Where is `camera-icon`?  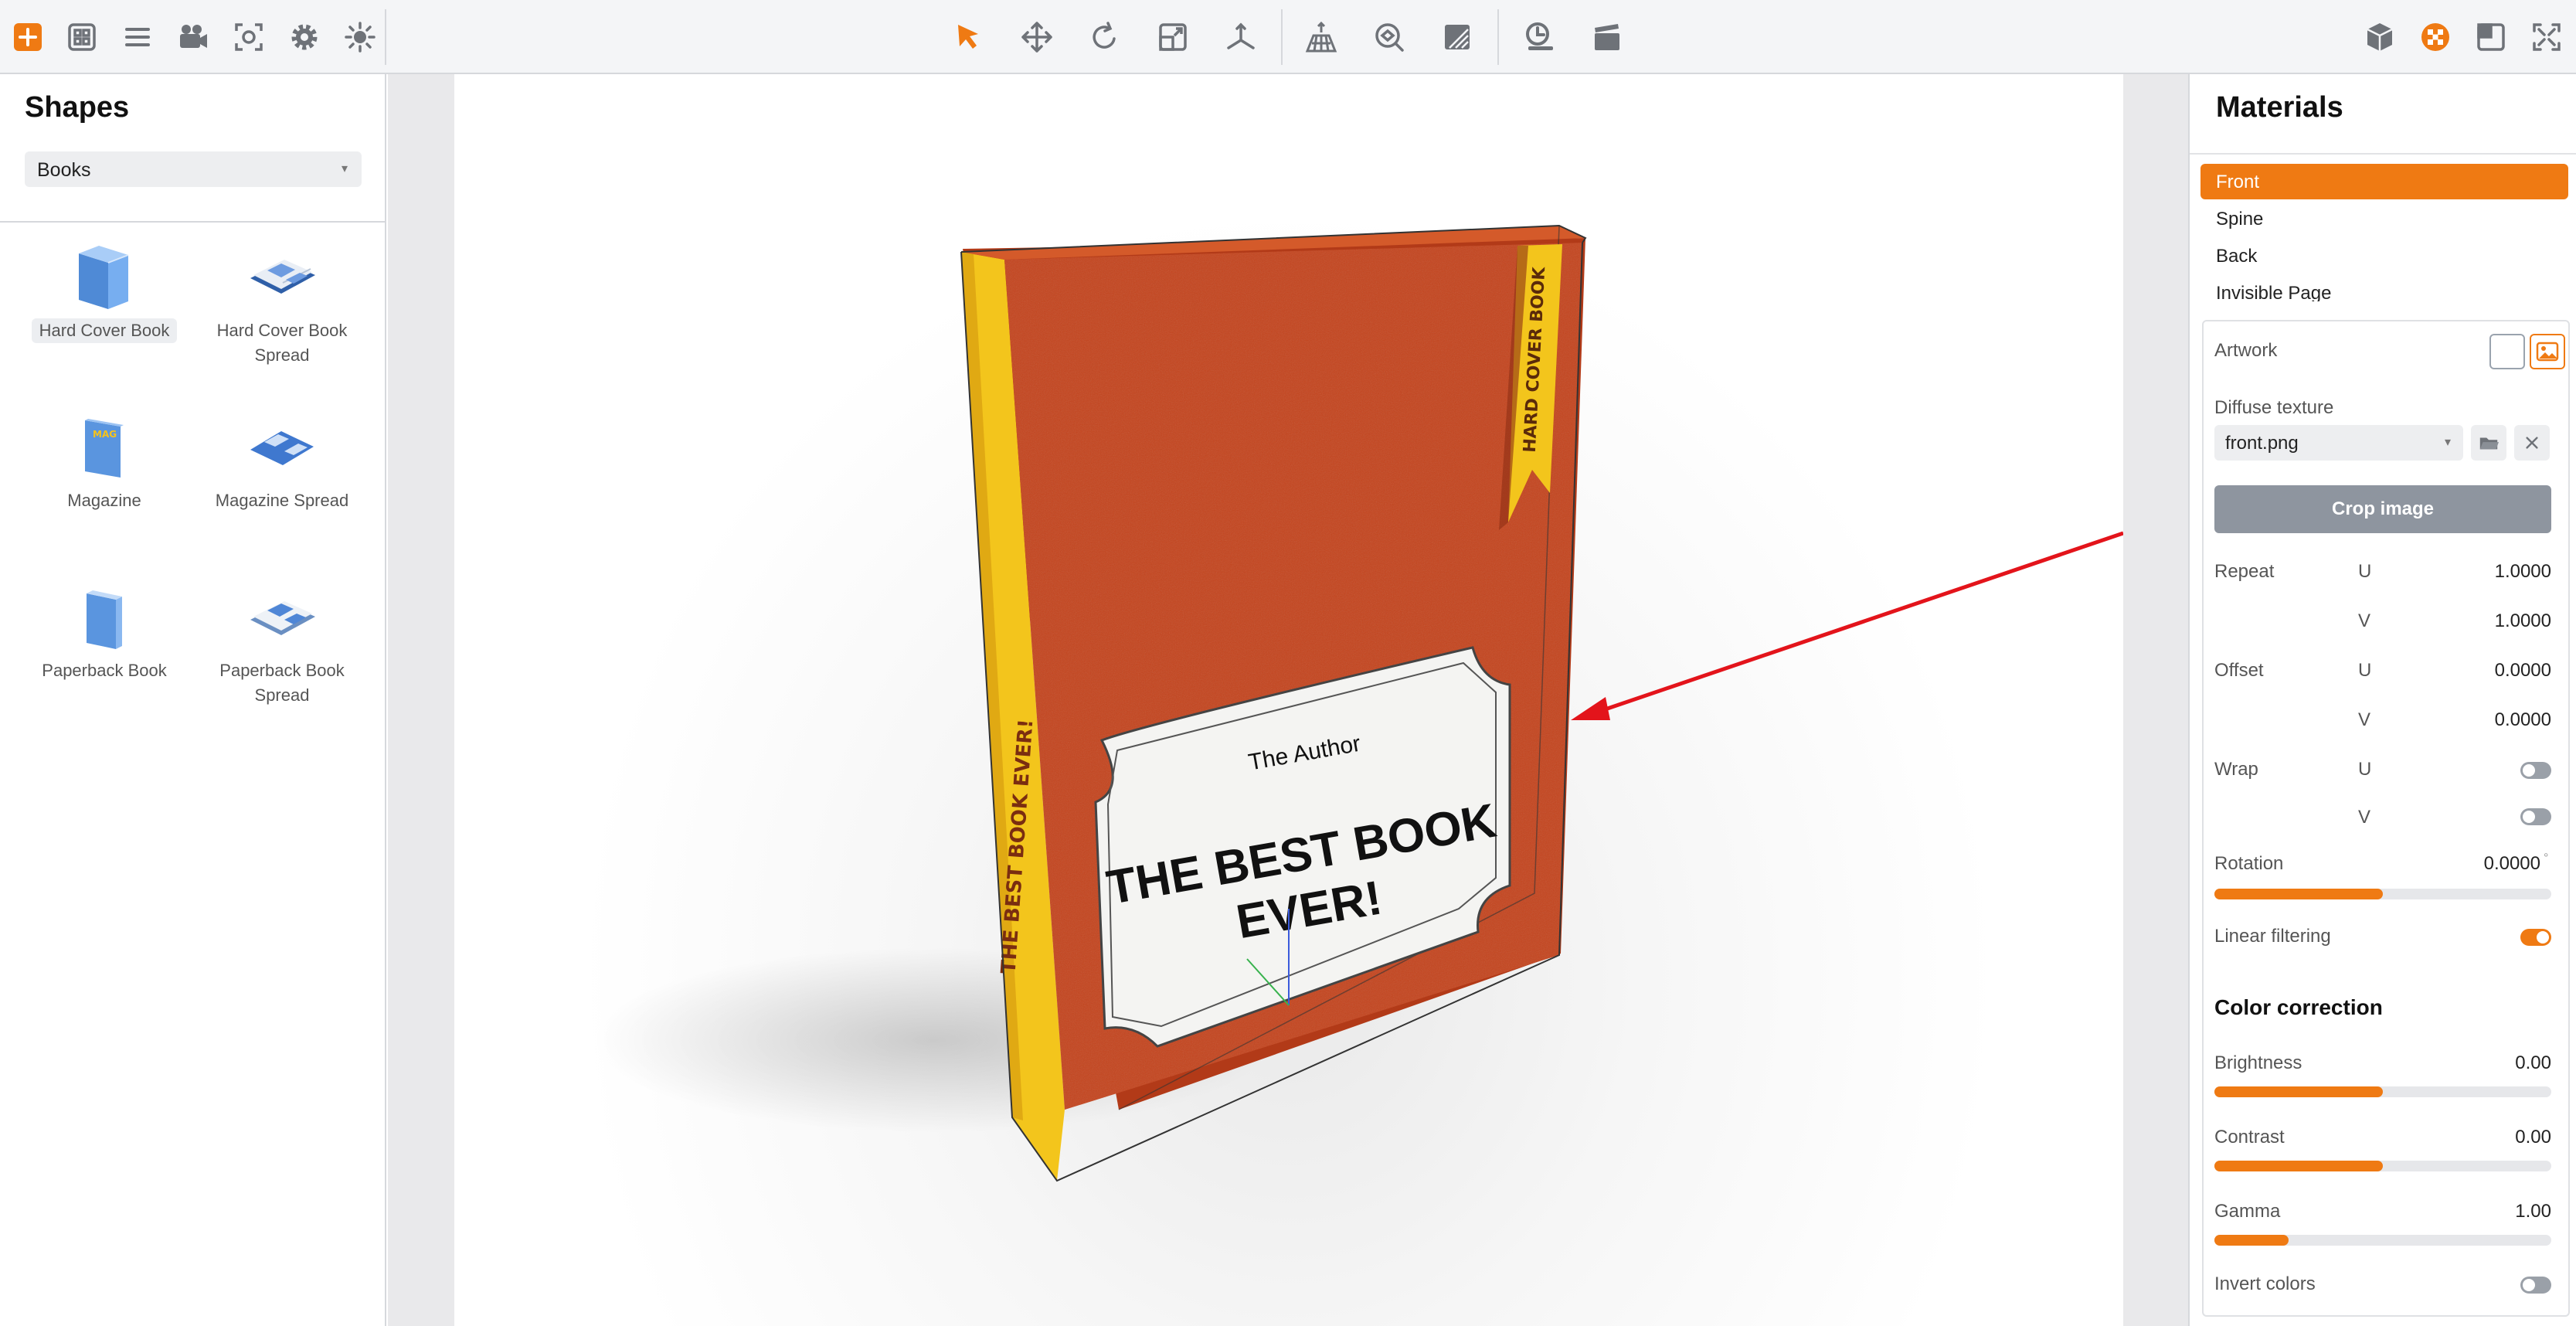 camera-icon is located at coordinates (193, 37).